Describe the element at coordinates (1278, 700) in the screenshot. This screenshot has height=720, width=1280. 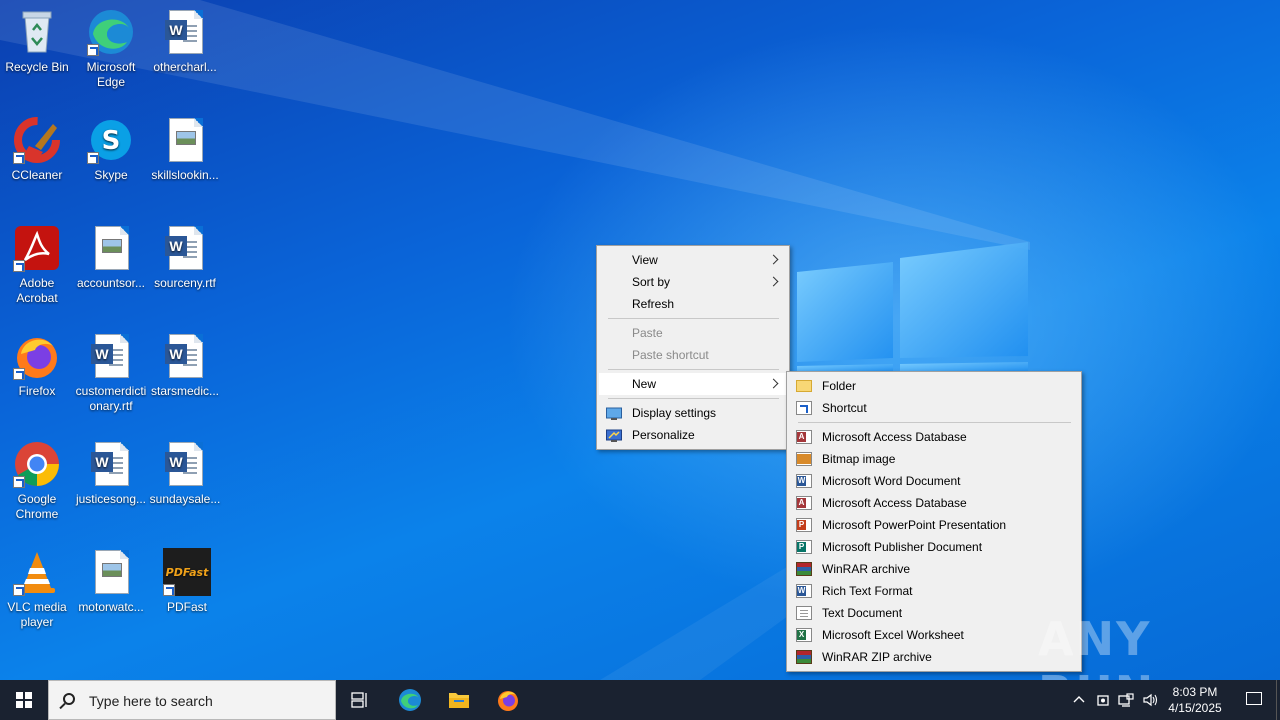
I see `show-desktop-button` at that location.